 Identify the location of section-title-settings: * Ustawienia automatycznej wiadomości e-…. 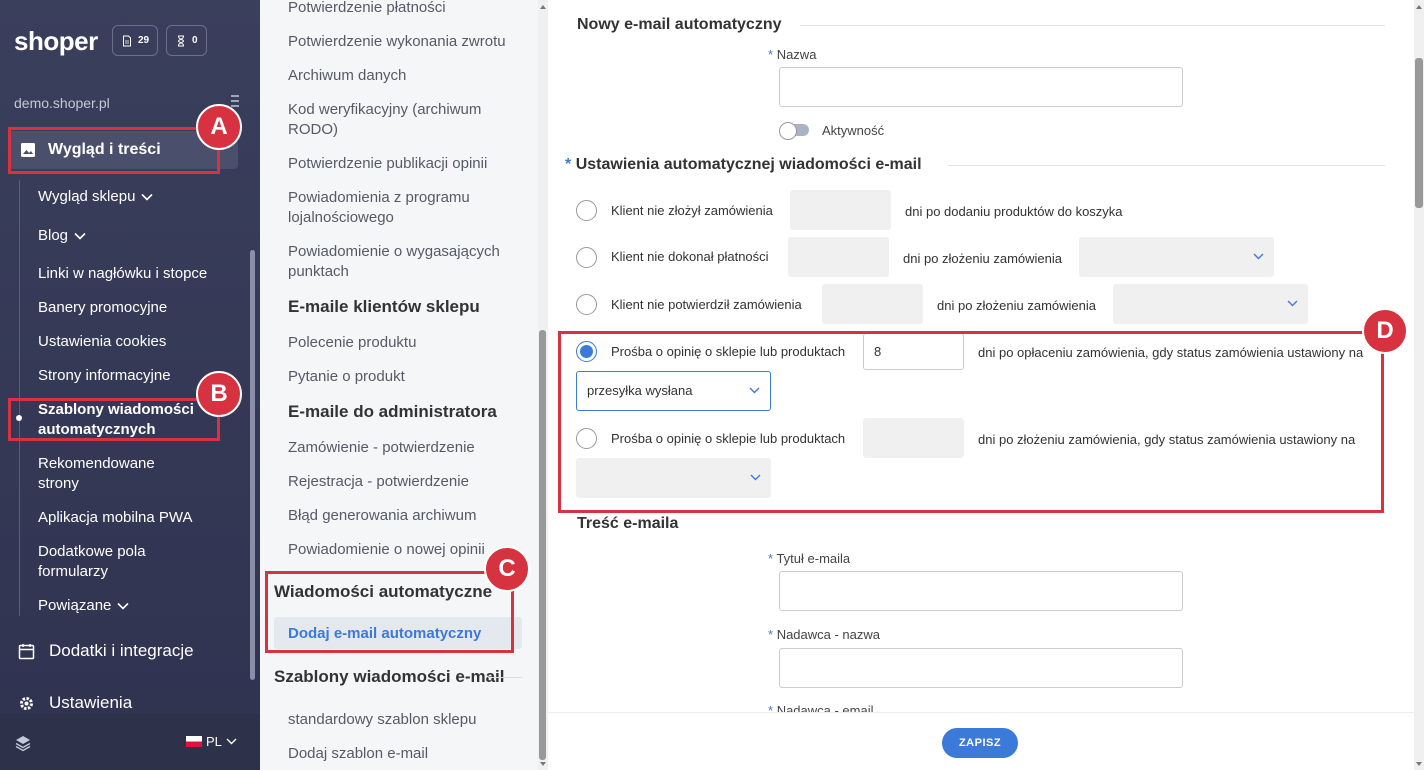
(743, 164).